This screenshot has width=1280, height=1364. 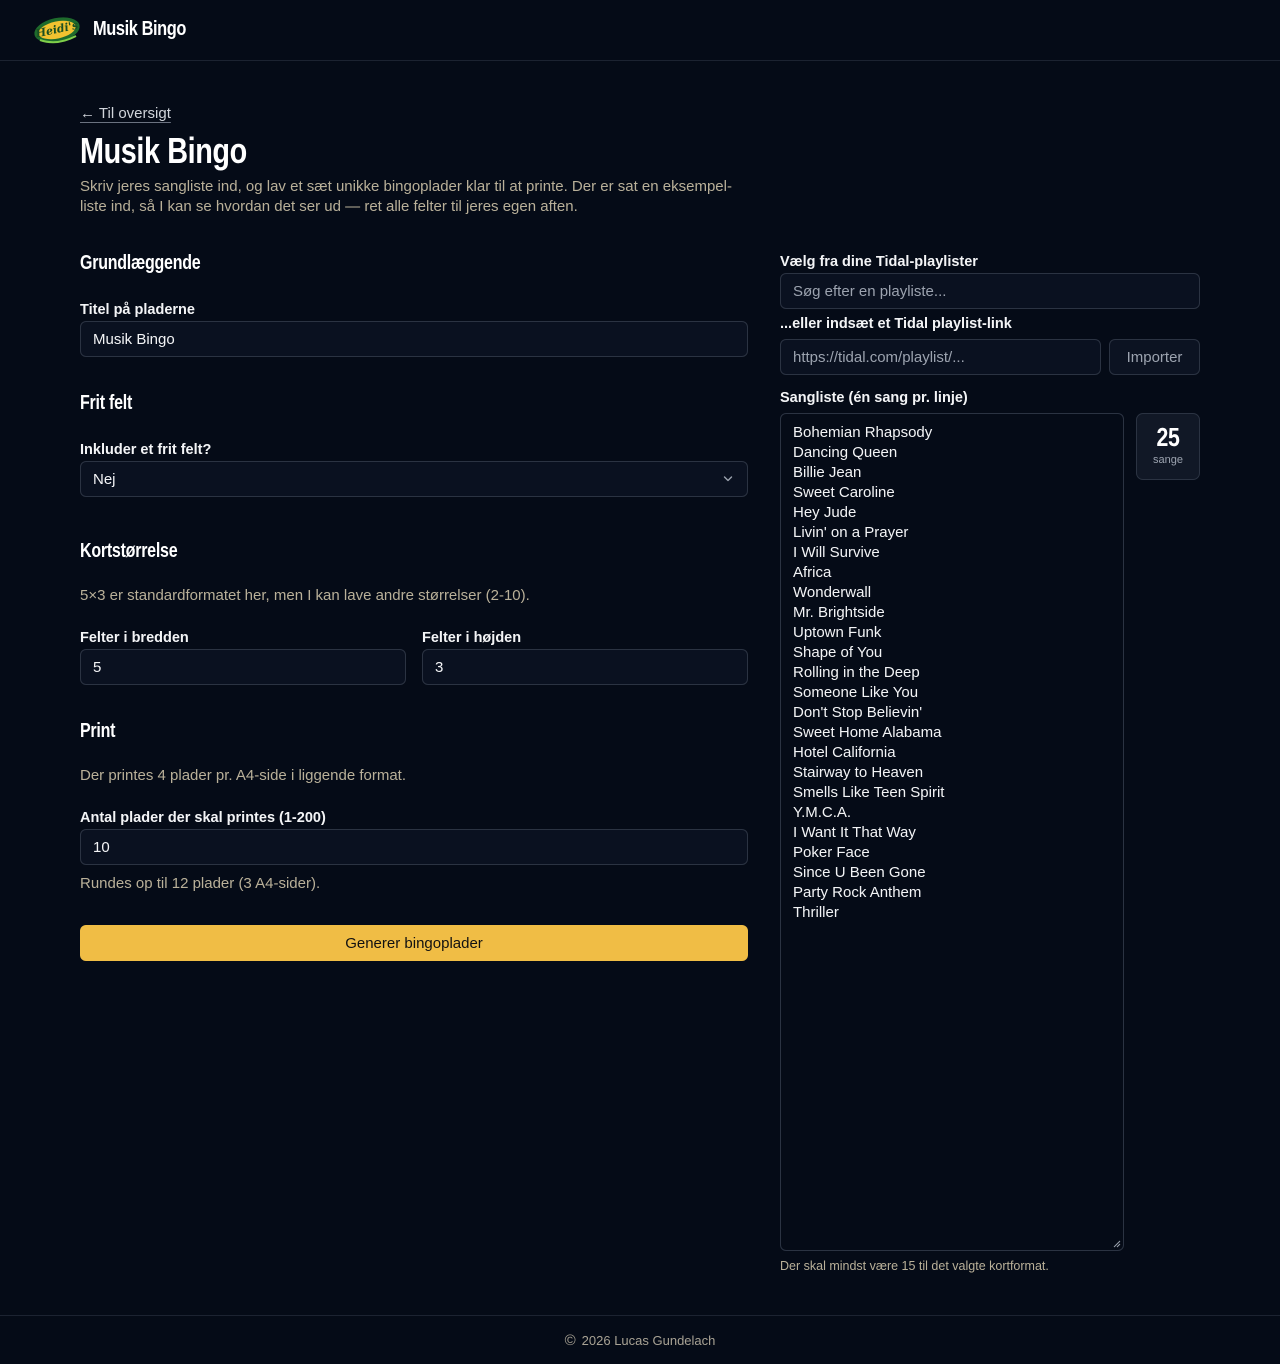 What do you see at coordinates (134, 339) in the screenshot?
I see `title-input-value: Musik Bingo` at bounding box center [134, 339].